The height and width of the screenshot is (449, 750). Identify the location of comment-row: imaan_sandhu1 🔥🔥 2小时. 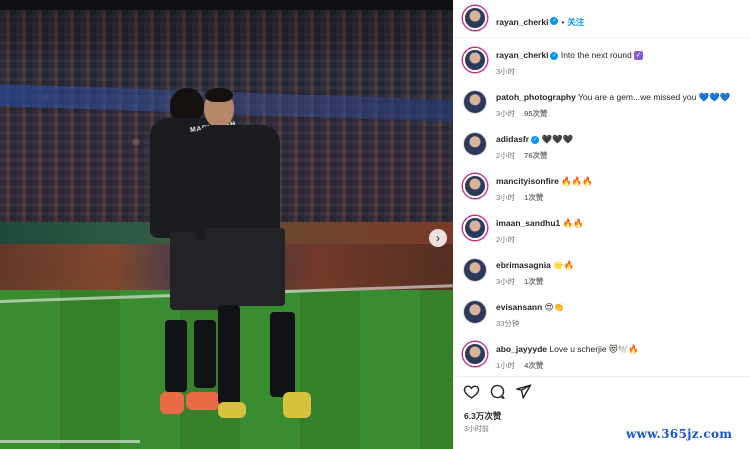
(601, 230).